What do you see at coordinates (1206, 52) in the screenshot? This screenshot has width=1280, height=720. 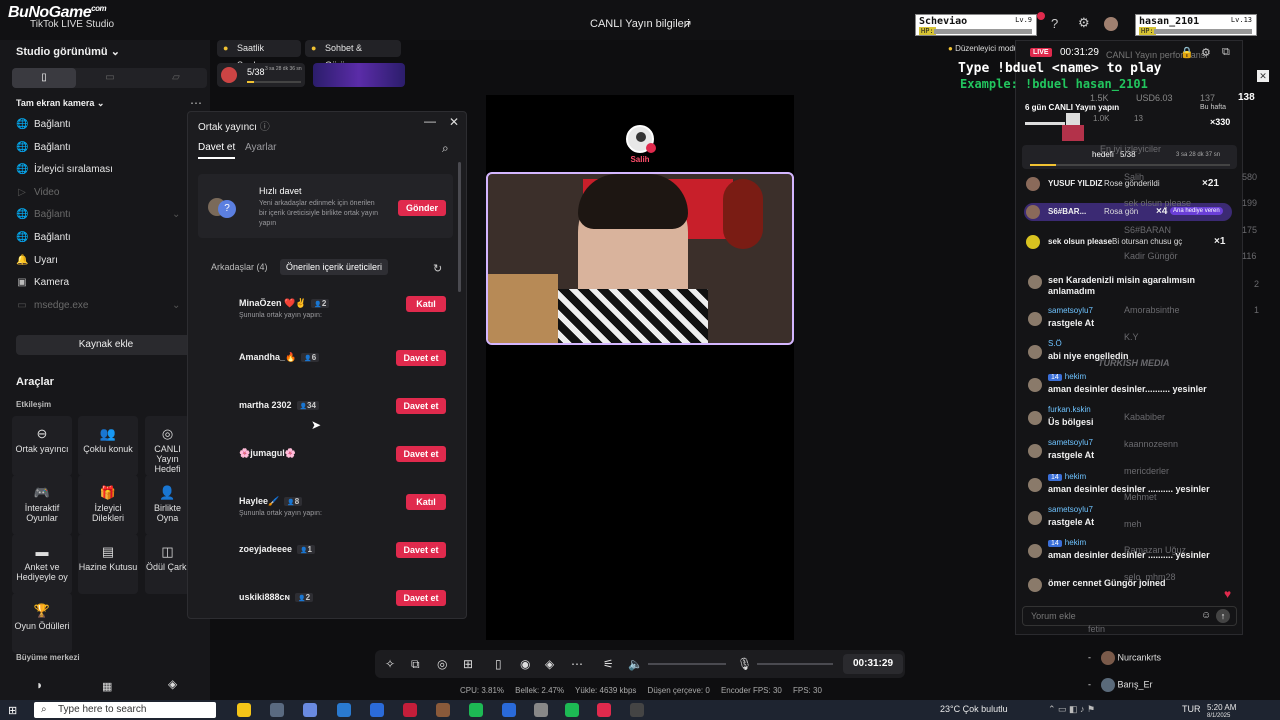 I see `settings-icon: ⚙` at bounding box center [1206, 52].